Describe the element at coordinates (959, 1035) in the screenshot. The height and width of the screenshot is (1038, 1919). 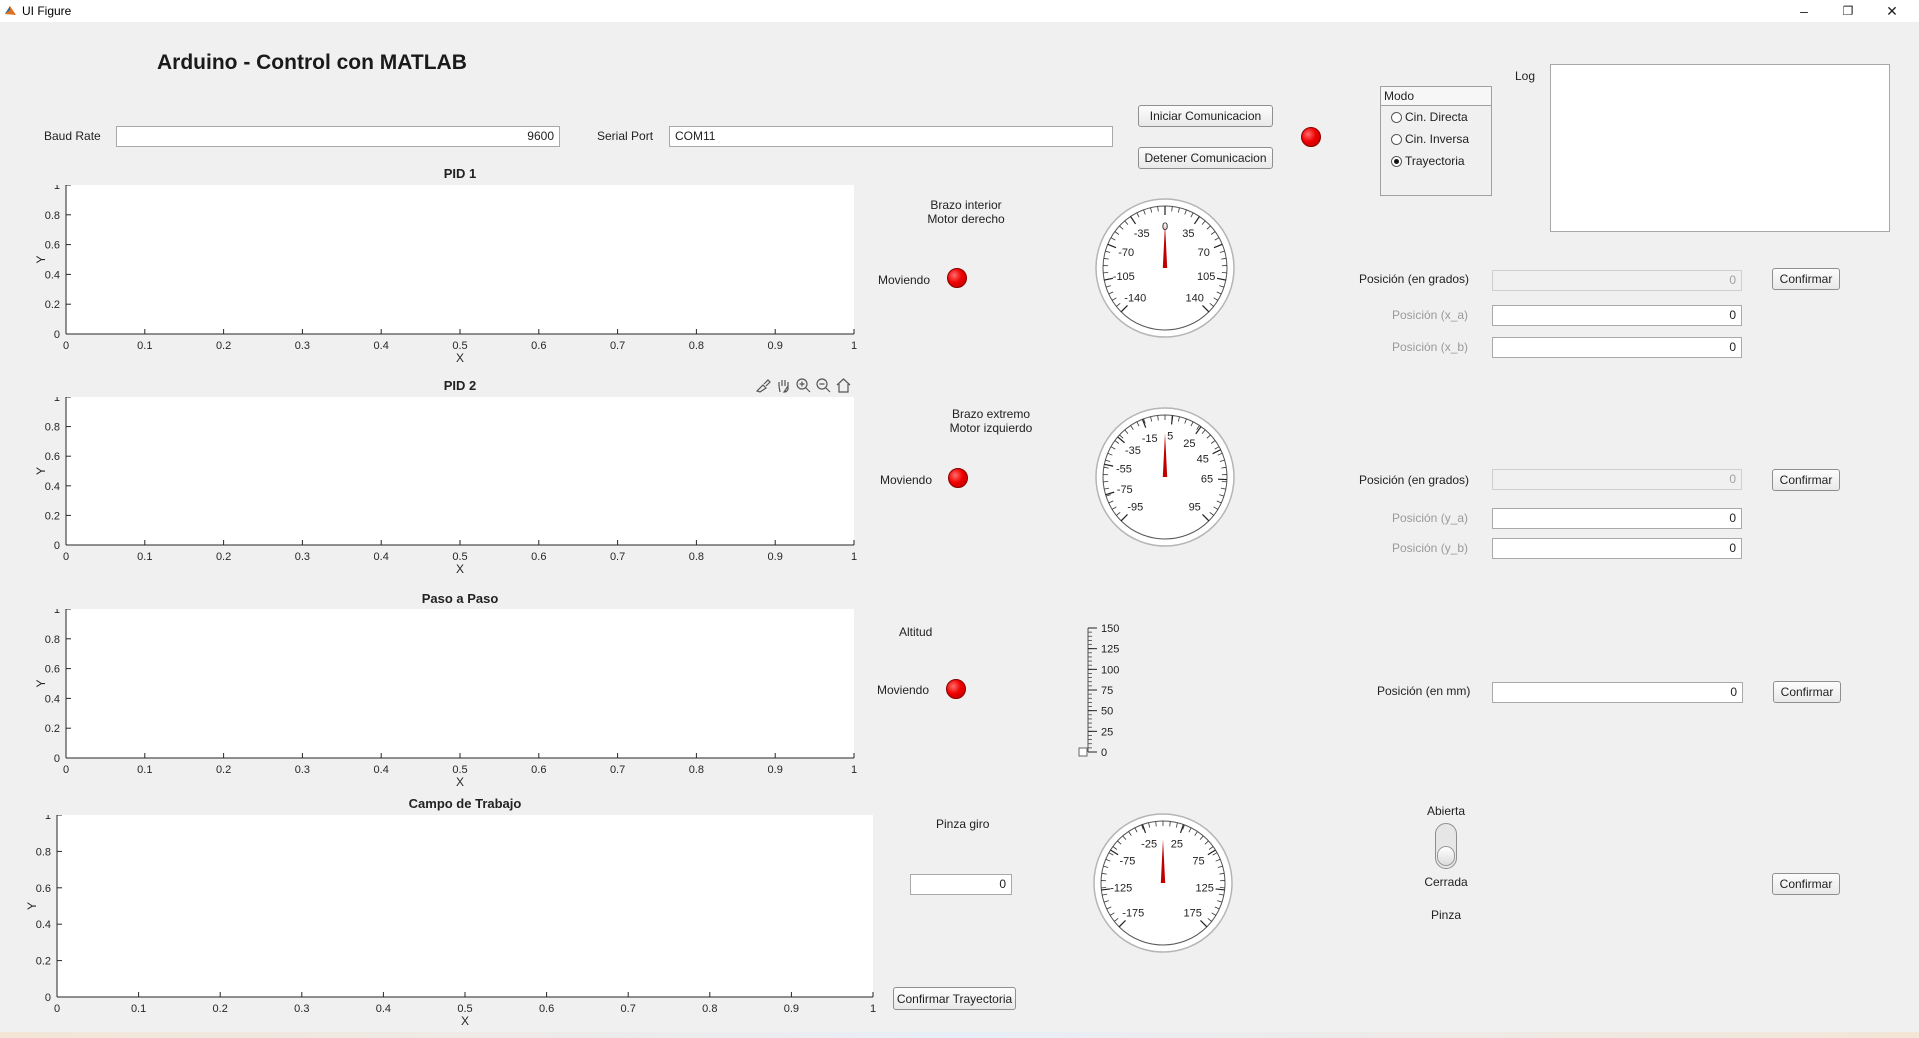
I see `taskbar-edge` at that location.